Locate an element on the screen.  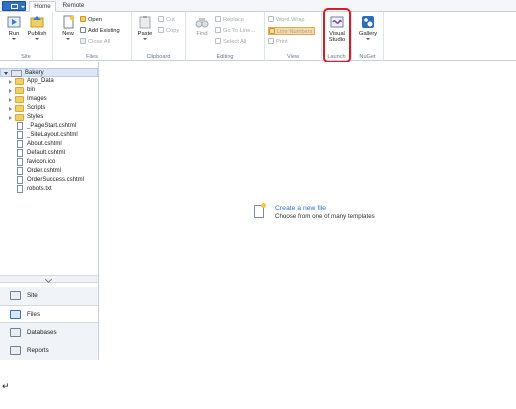
new-file-icon is located at coordinates (260, 210).